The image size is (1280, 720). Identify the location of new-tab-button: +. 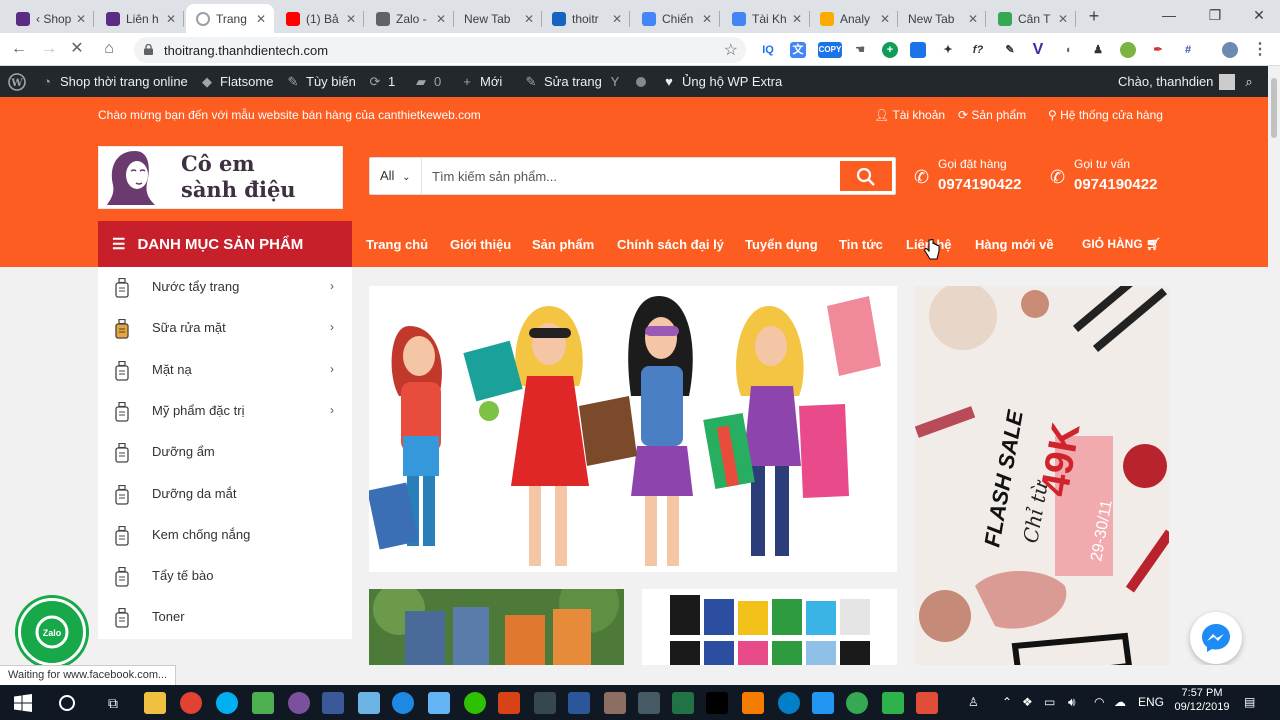
(1094, 16).